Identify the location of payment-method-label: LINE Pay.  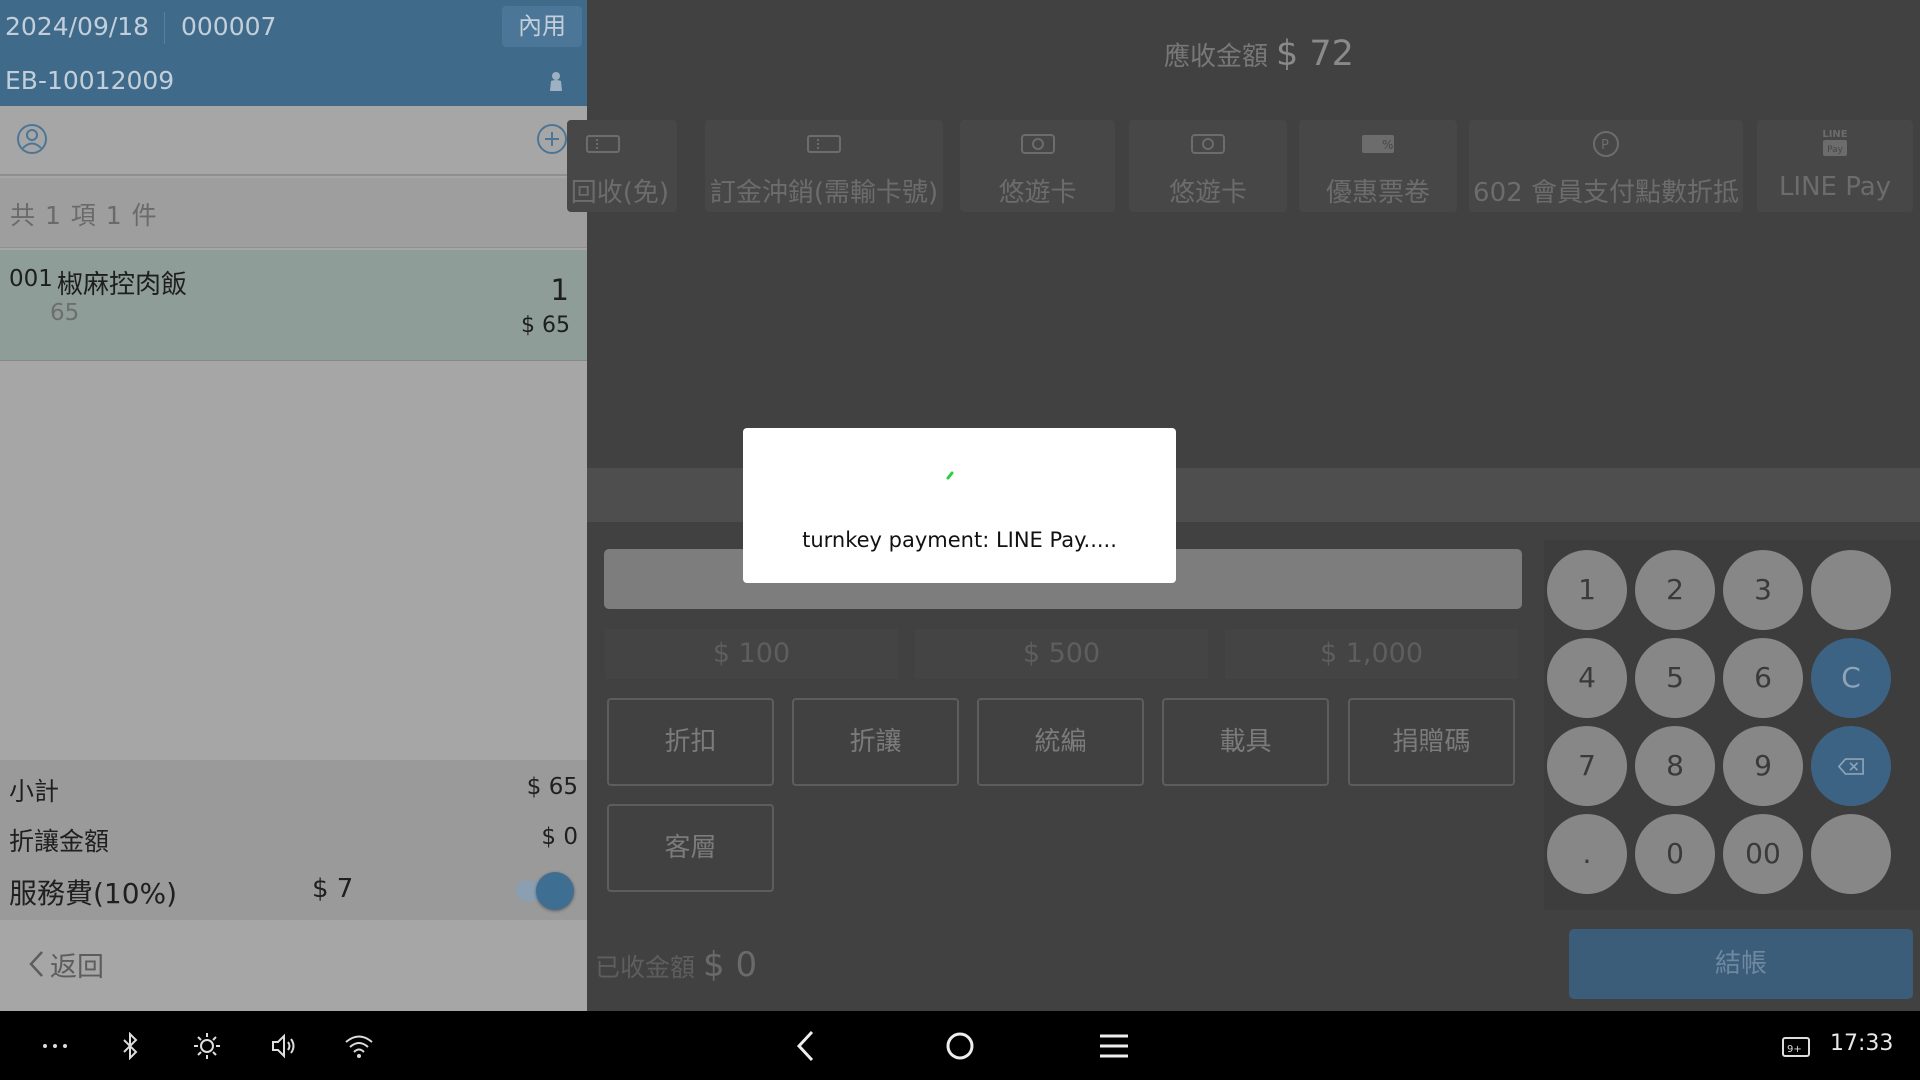
(1835, 187).